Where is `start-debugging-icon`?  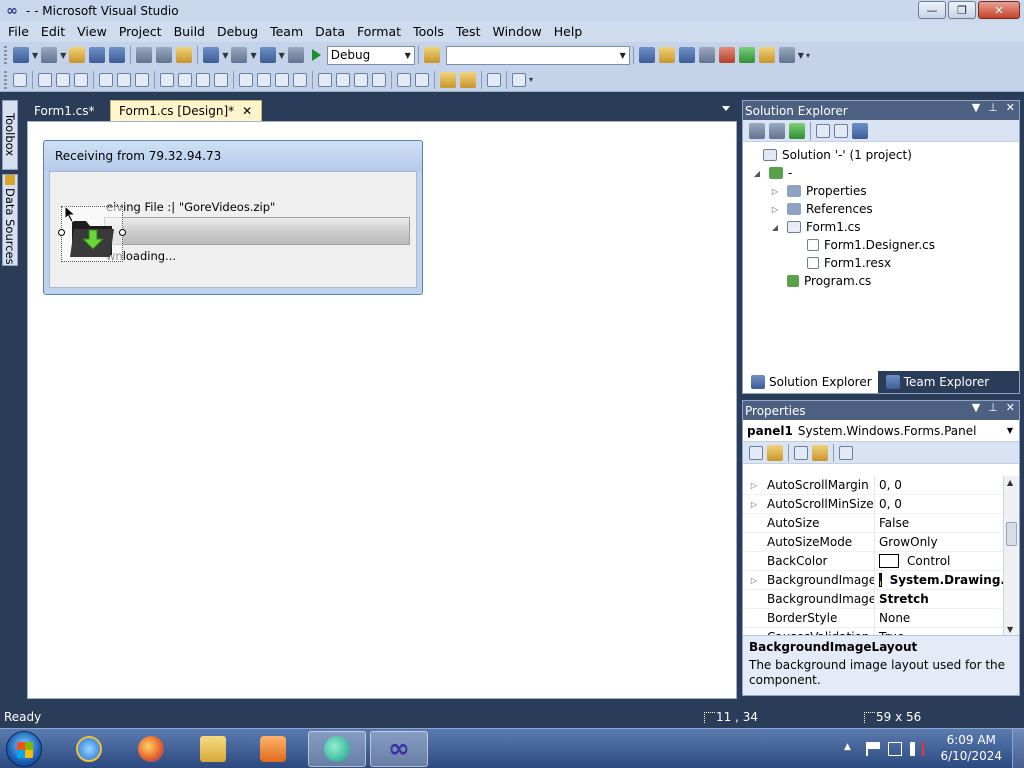 start-debugging-icon is located at coordinates (316, 55).